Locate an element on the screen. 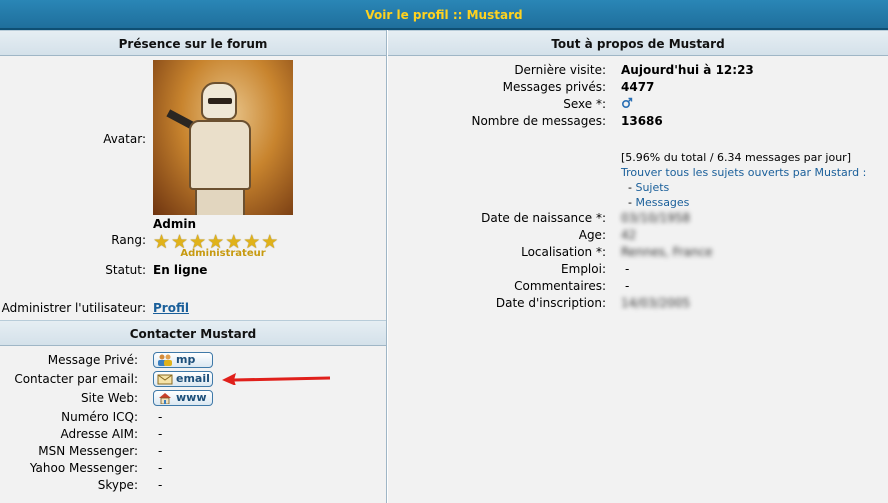  statut-label: Statut: is located at coordinates (125, 270).